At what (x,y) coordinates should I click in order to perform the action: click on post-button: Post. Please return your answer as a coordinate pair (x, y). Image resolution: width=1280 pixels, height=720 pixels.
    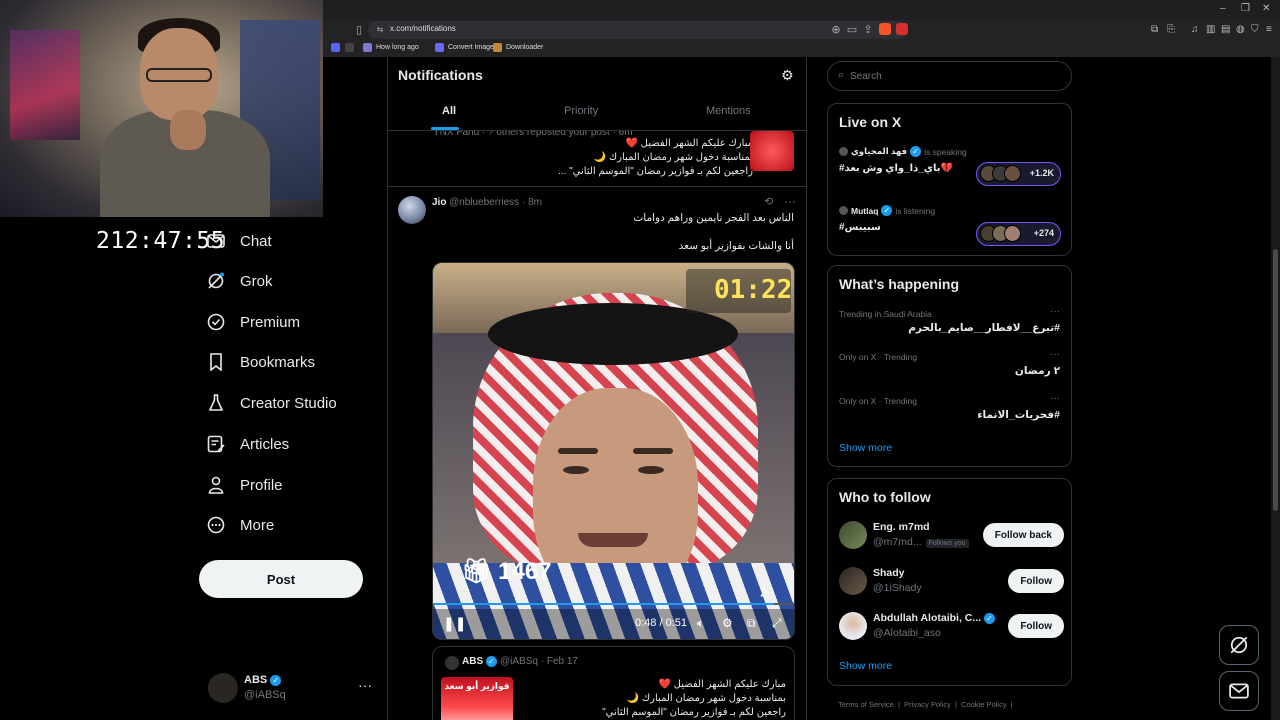
    Looking at the image, I should click on (281, 579).